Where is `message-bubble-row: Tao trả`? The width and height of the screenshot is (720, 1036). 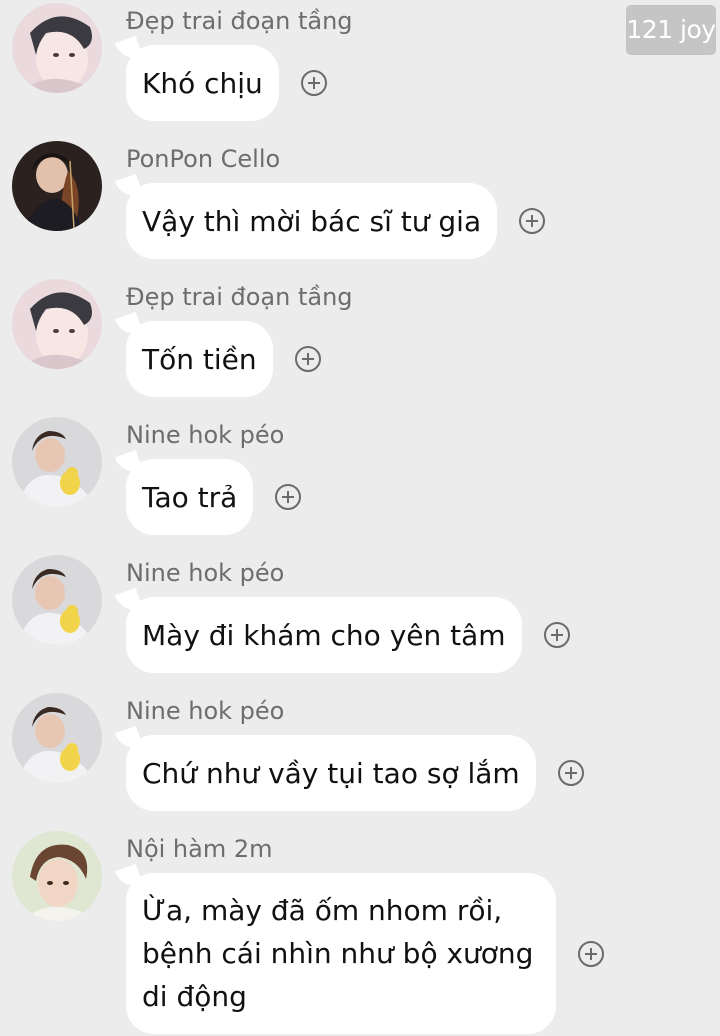 message-bubble-row: Tao trả is located at coordinates (214, 497).